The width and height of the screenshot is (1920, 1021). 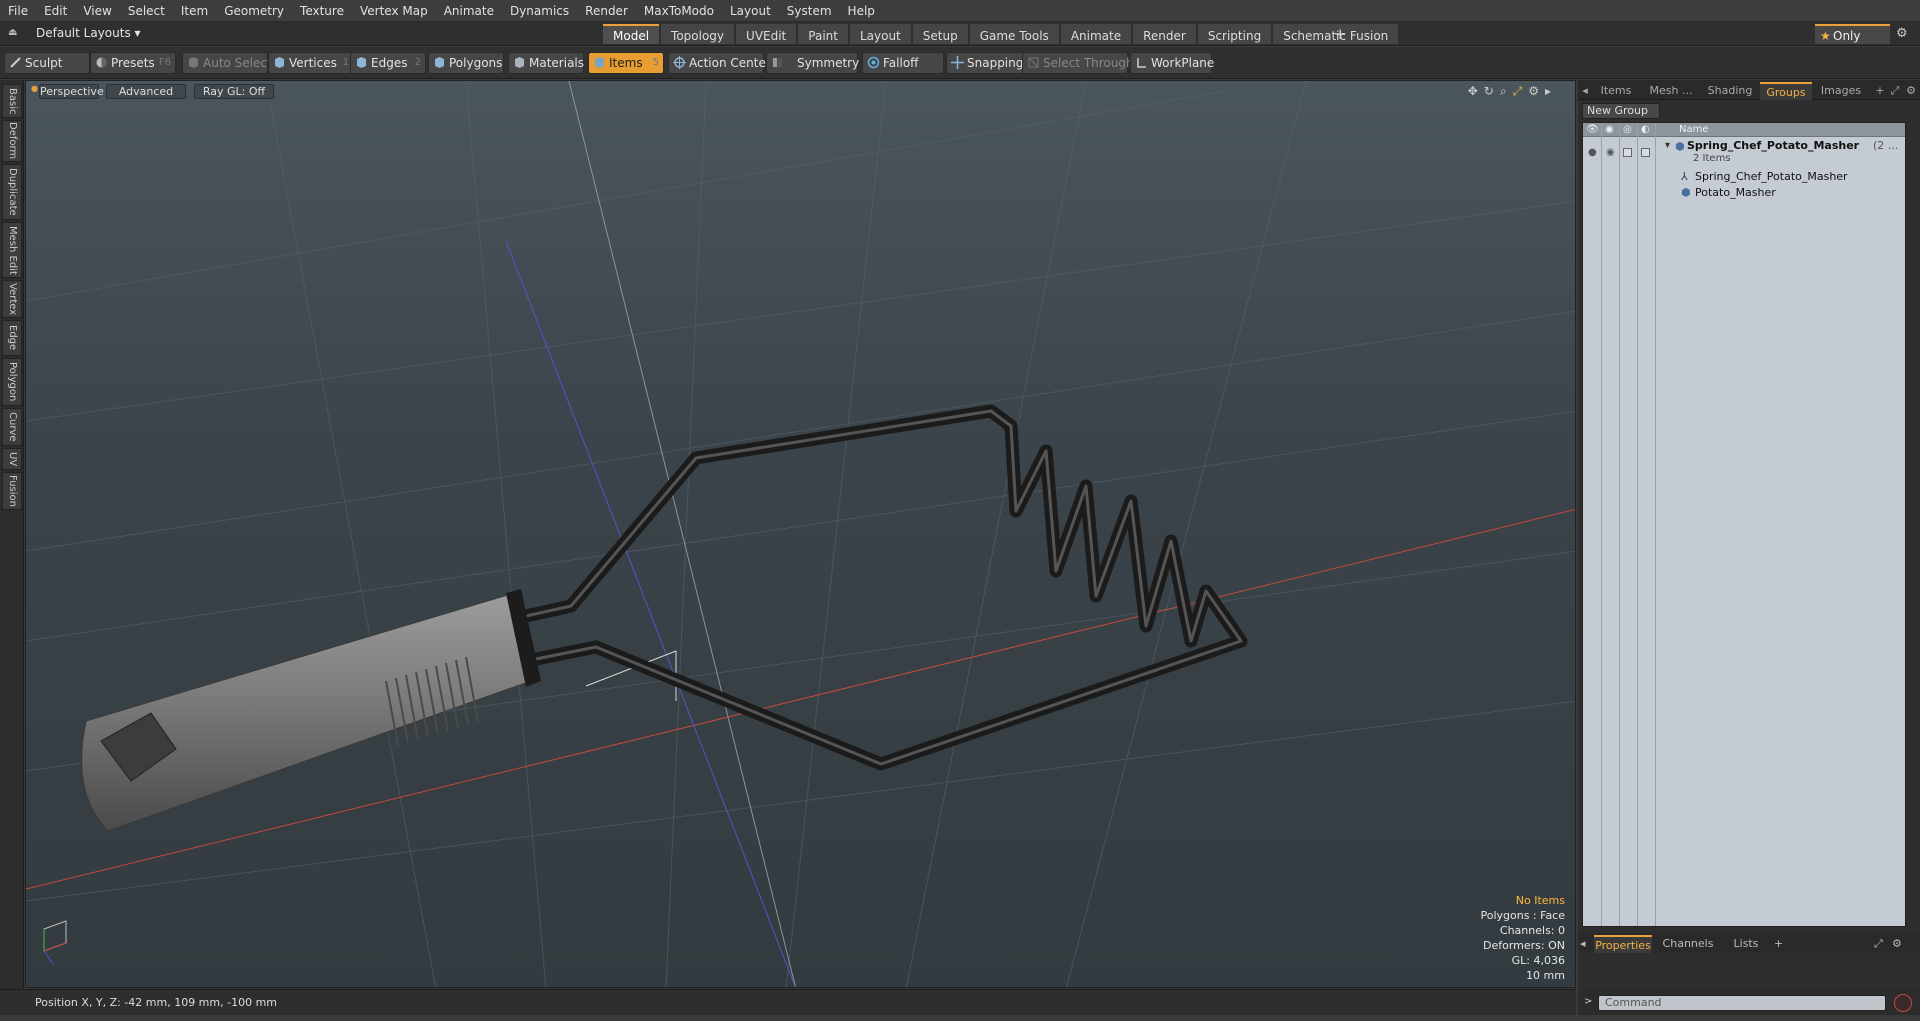 What do you see at coordinates (1621, 111) in the screenshot?
I see `new-group-button: New Group` at bounding box center [1621, 111].